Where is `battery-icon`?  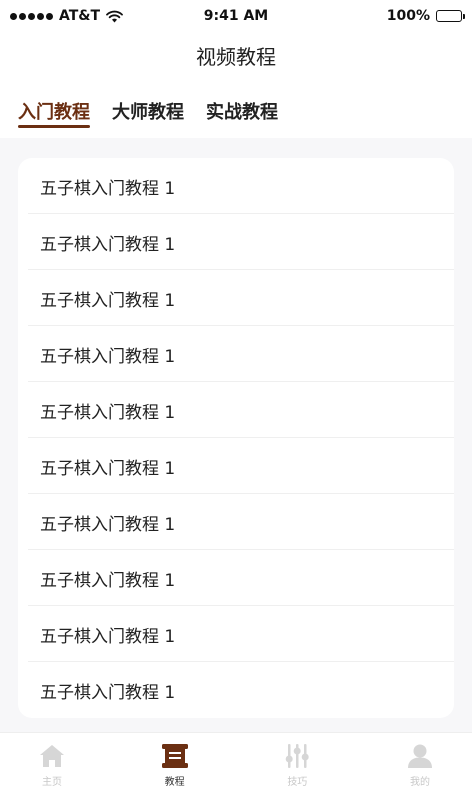
battery-icon is located at coordinates (450, 16).